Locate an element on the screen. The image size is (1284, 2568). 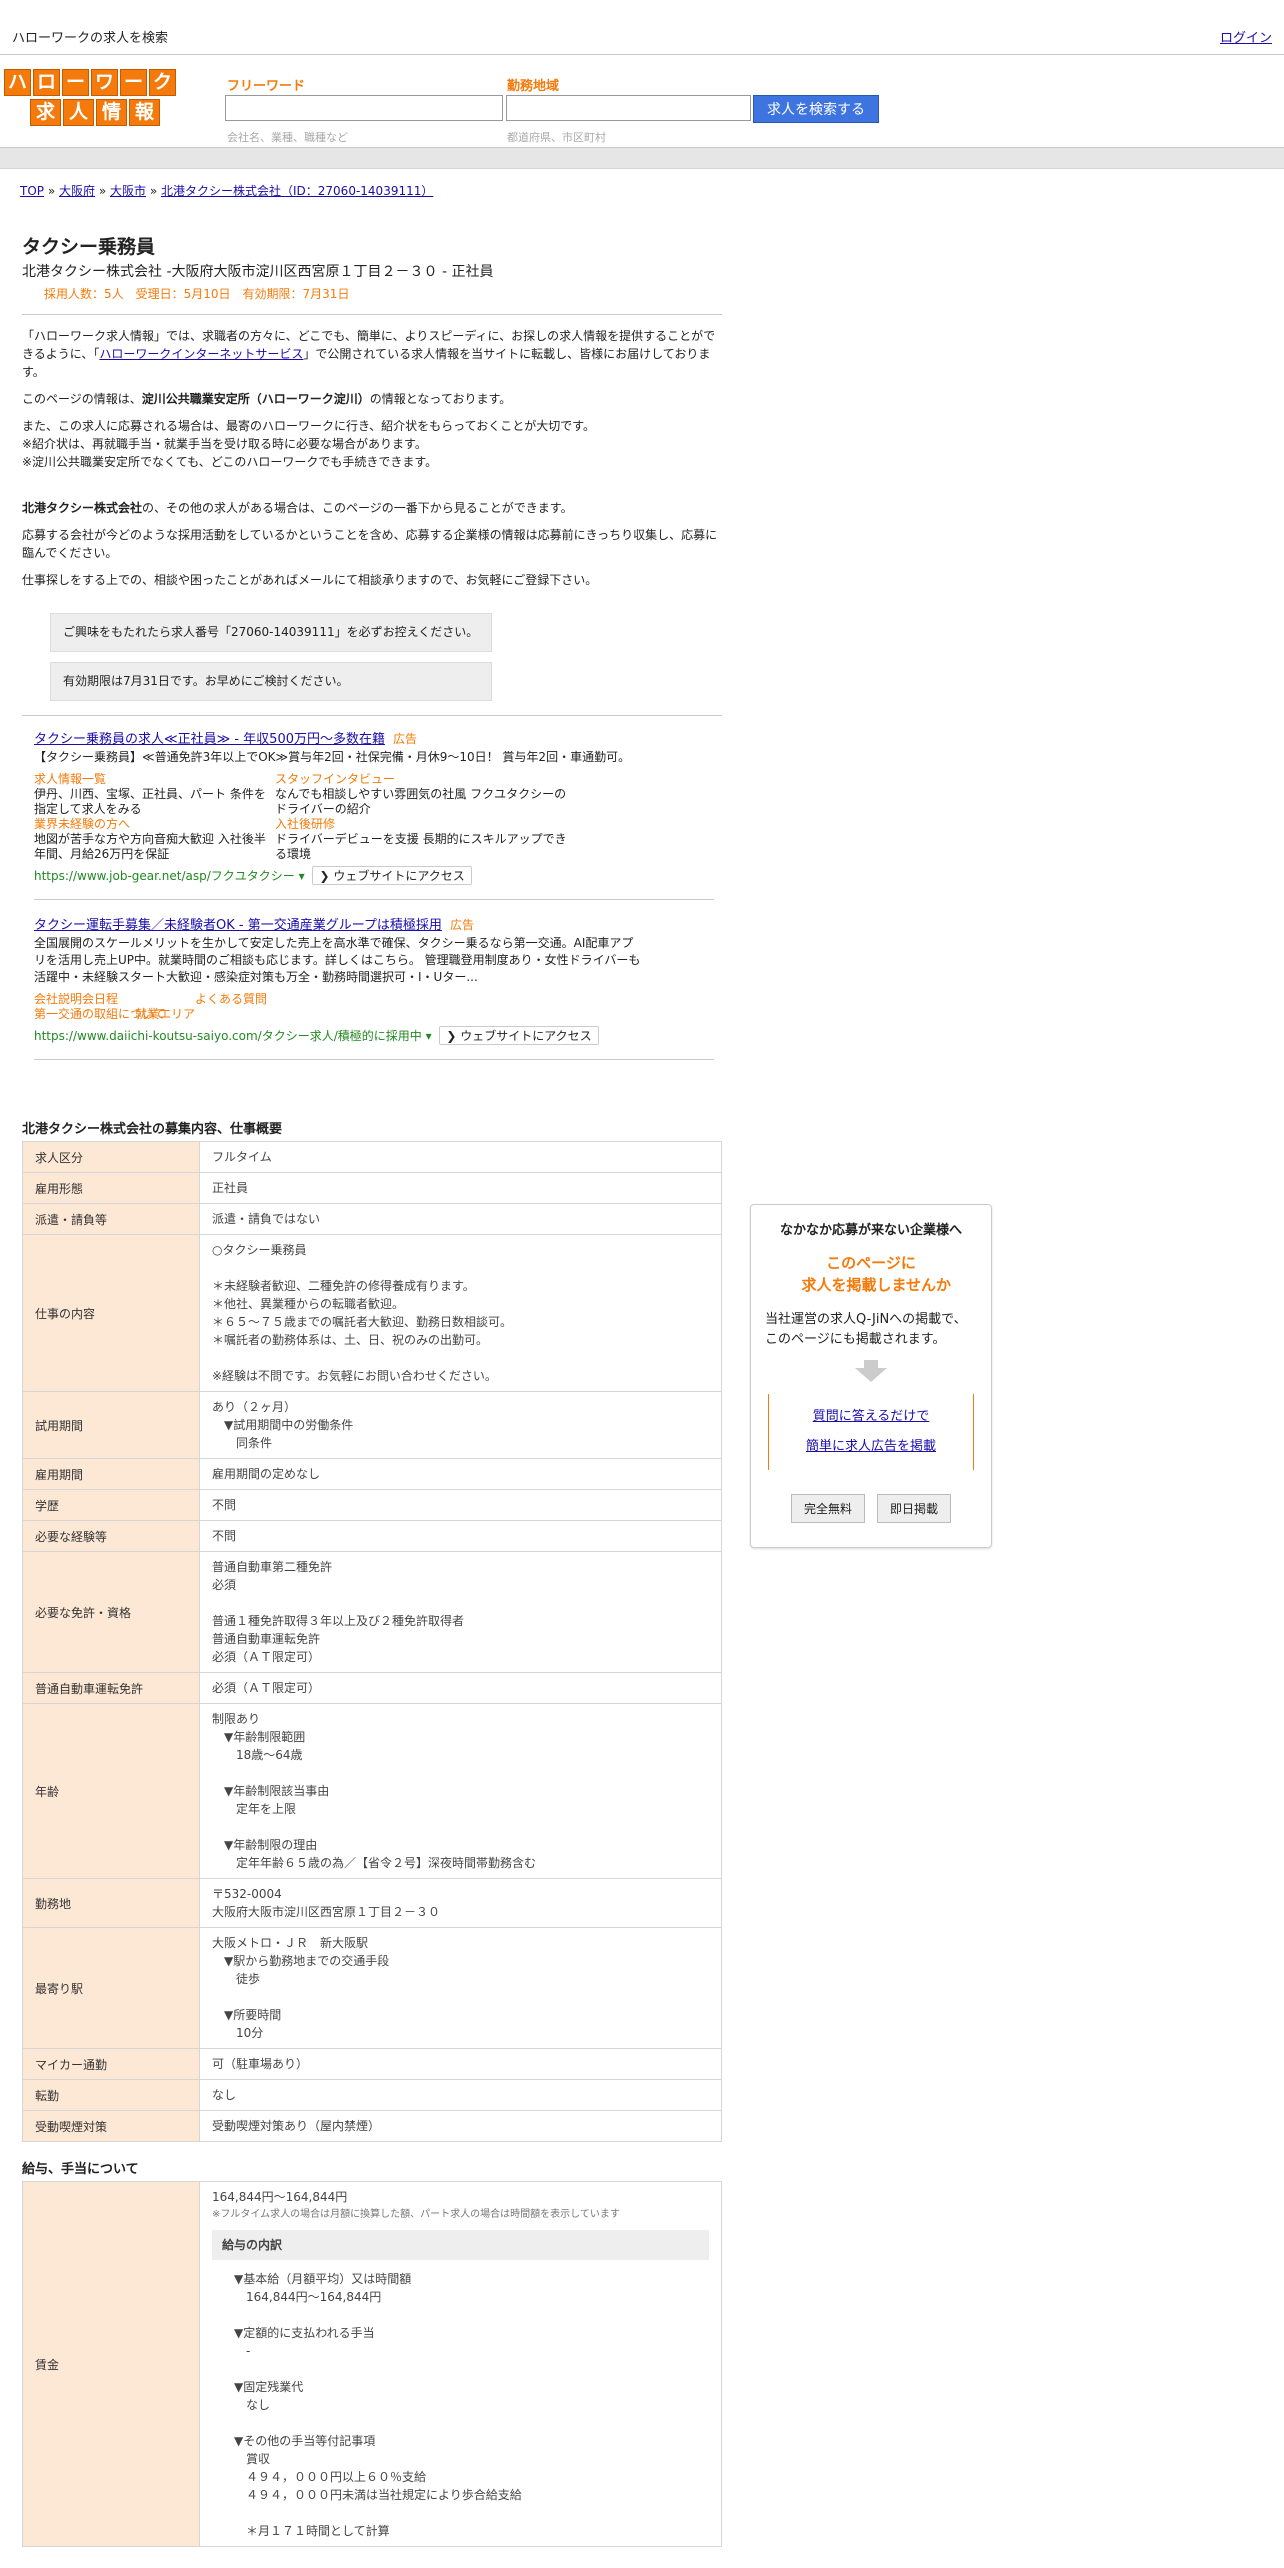
row-key: 最寄り駅 is located at coordinates (111, 1988).